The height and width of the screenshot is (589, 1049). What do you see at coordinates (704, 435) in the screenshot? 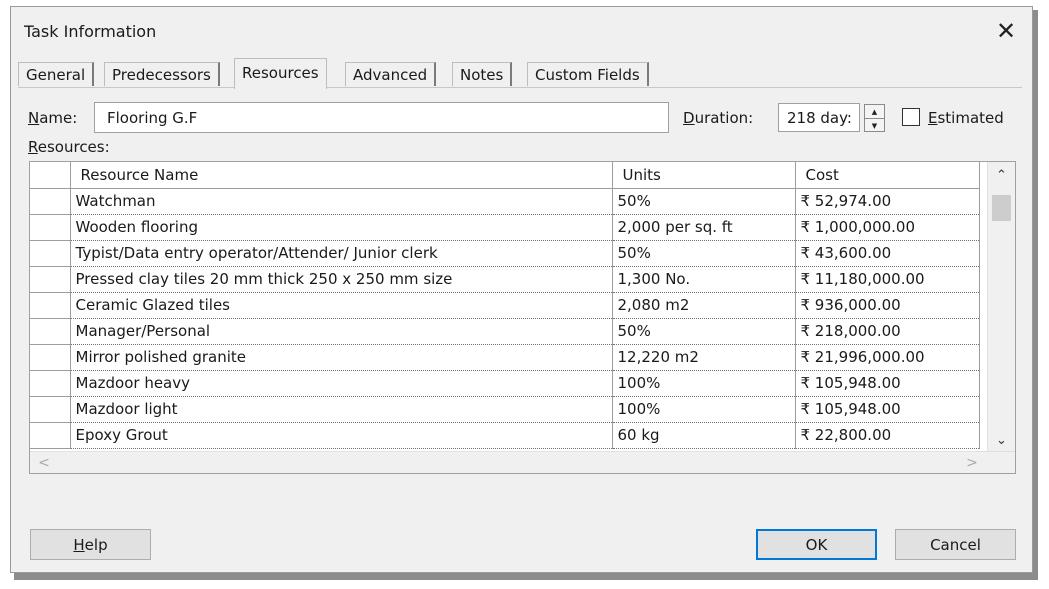
I see `units-cell: 60 kg` at bounding box center [704, 435].